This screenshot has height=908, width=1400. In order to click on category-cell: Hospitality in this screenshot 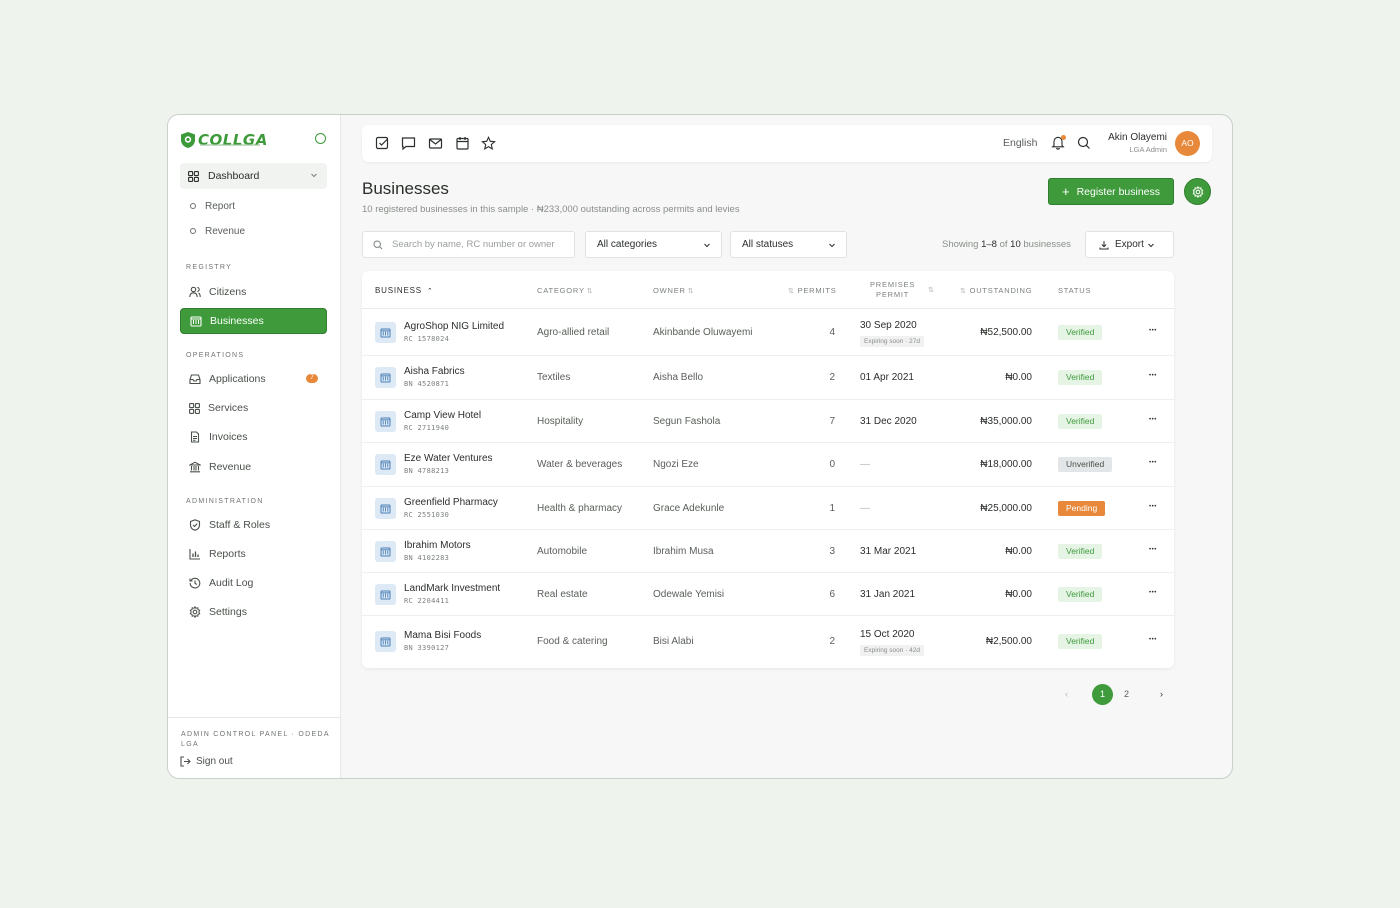, I will do `click(560, 421)`.